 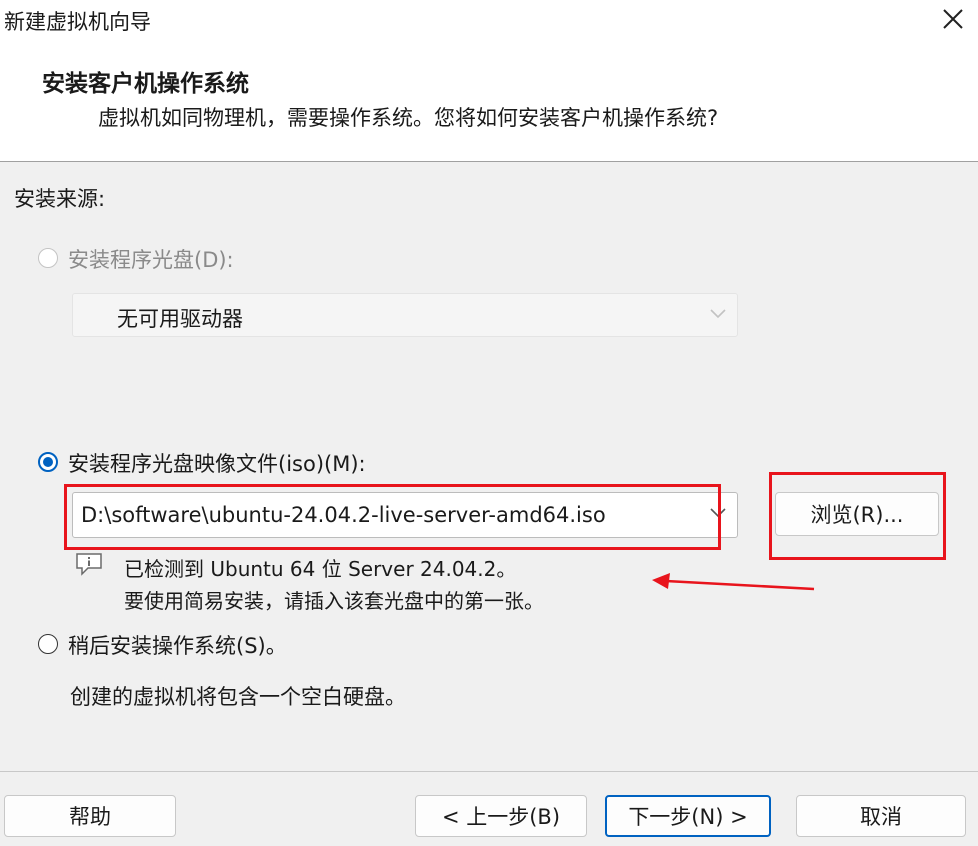 I want to click on annotation-arrow, so click(x=733, y=582).